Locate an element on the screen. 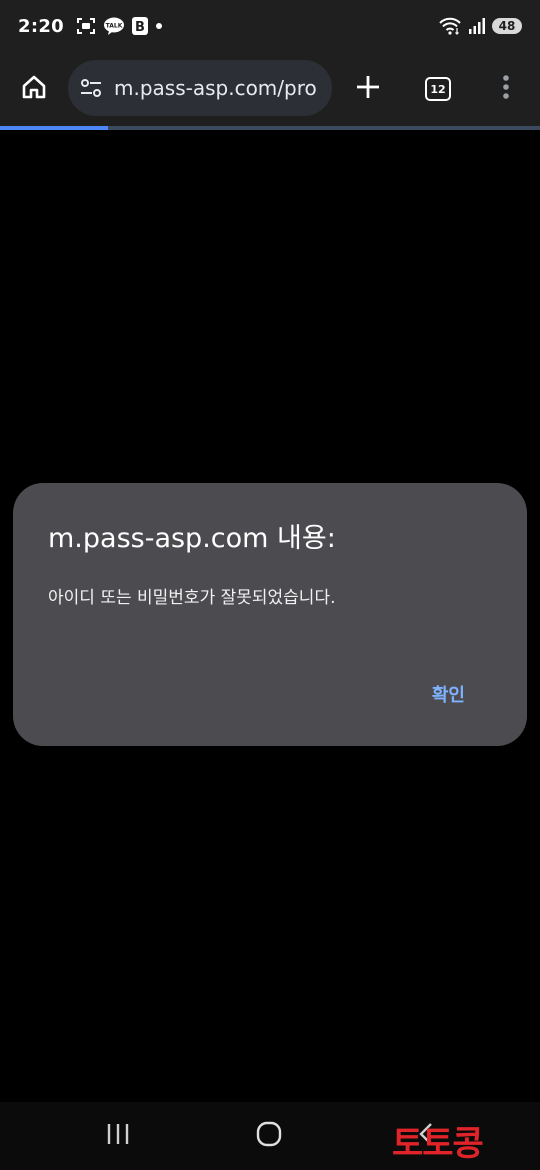 The image size is (540, 1170). home-nav-button is located at coordinates (269, 1136).